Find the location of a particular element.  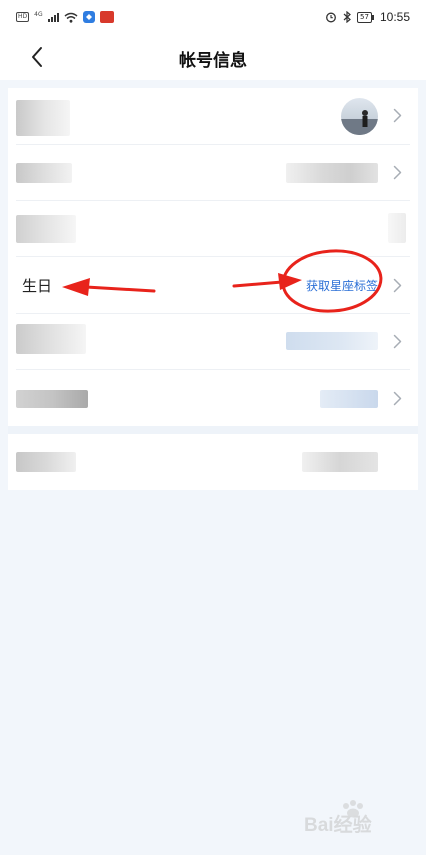

avatar is located at coordinates (359, 116).